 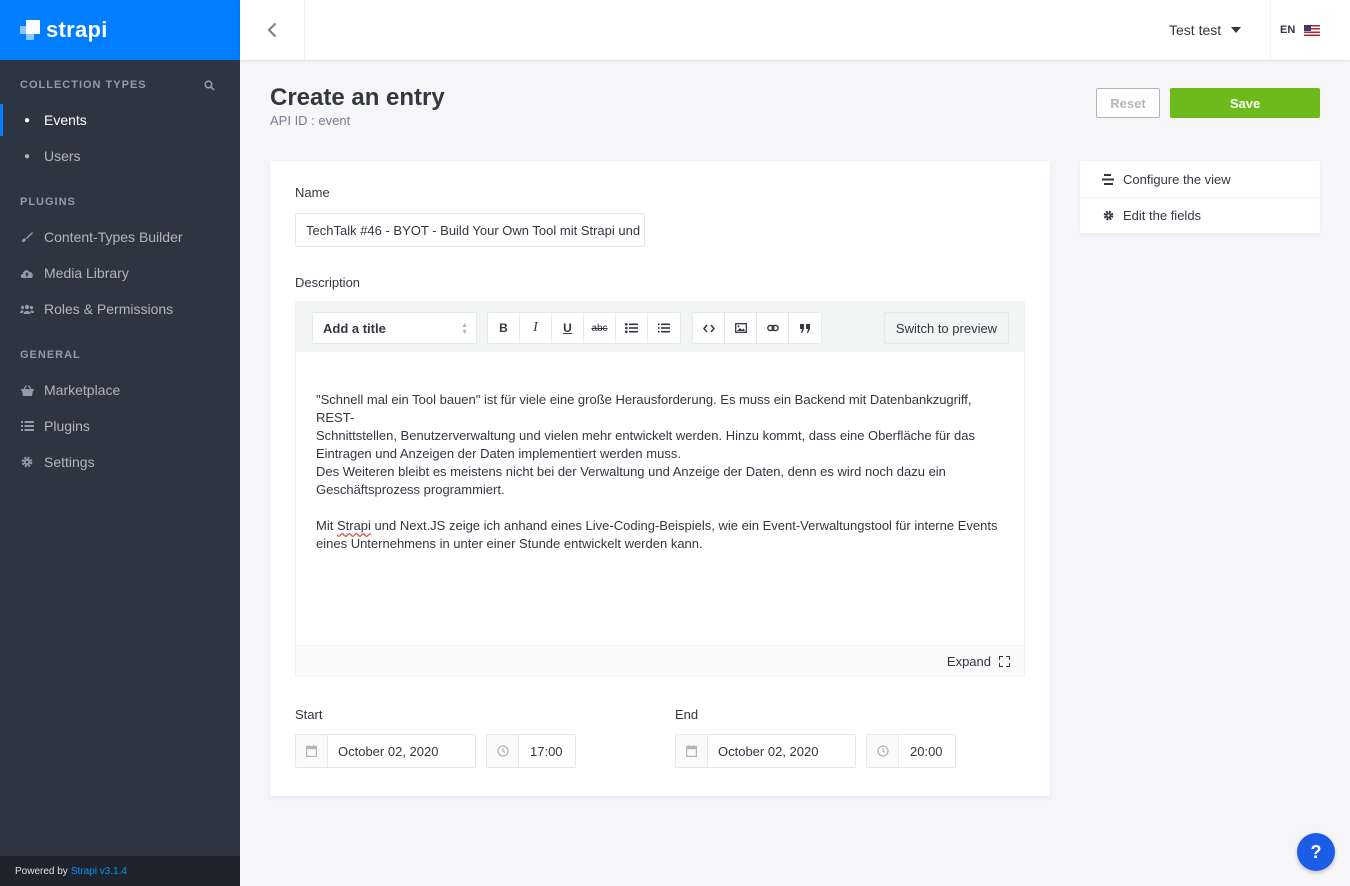 I want to click on underline-button: U, so click(x=568, y=328).